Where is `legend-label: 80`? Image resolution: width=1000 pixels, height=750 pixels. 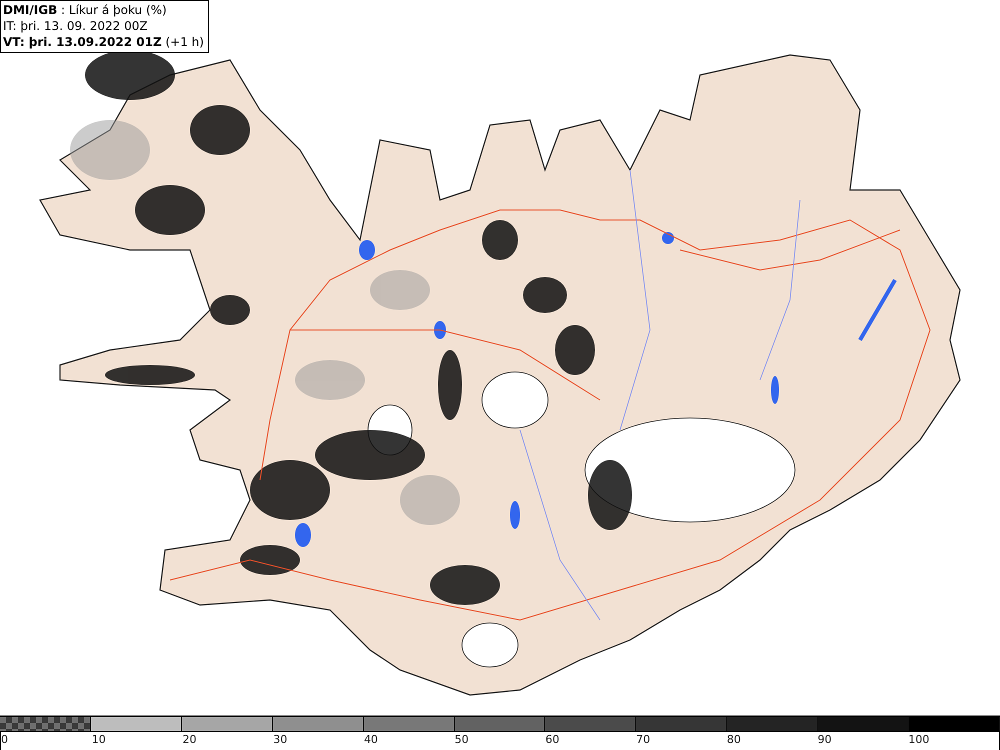 legend-label: 80 is located at coordinates (733, 739).